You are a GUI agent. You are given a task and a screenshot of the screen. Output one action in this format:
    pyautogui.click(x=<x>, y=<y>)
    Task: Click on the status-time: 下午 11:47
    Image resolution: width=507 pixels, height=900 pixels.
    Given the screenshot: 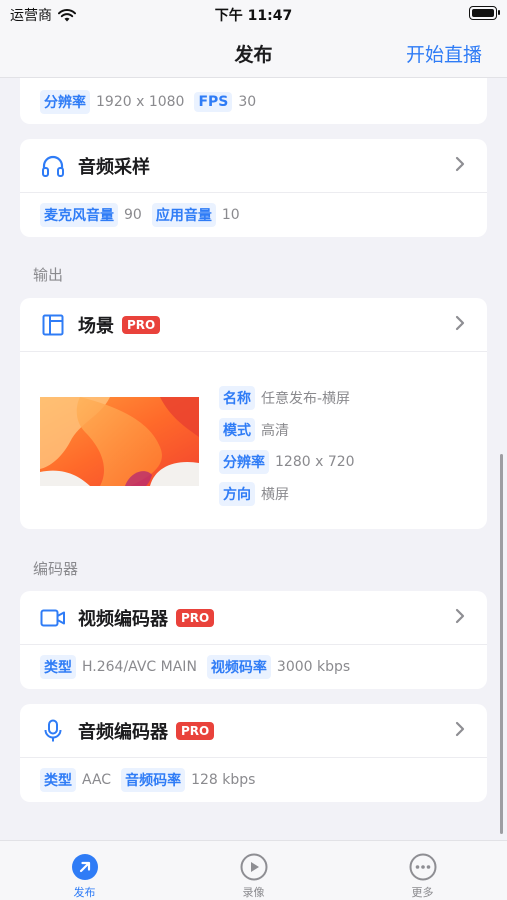 What is the action you would take?
    pyautogui.click(x=253, y=16)
    